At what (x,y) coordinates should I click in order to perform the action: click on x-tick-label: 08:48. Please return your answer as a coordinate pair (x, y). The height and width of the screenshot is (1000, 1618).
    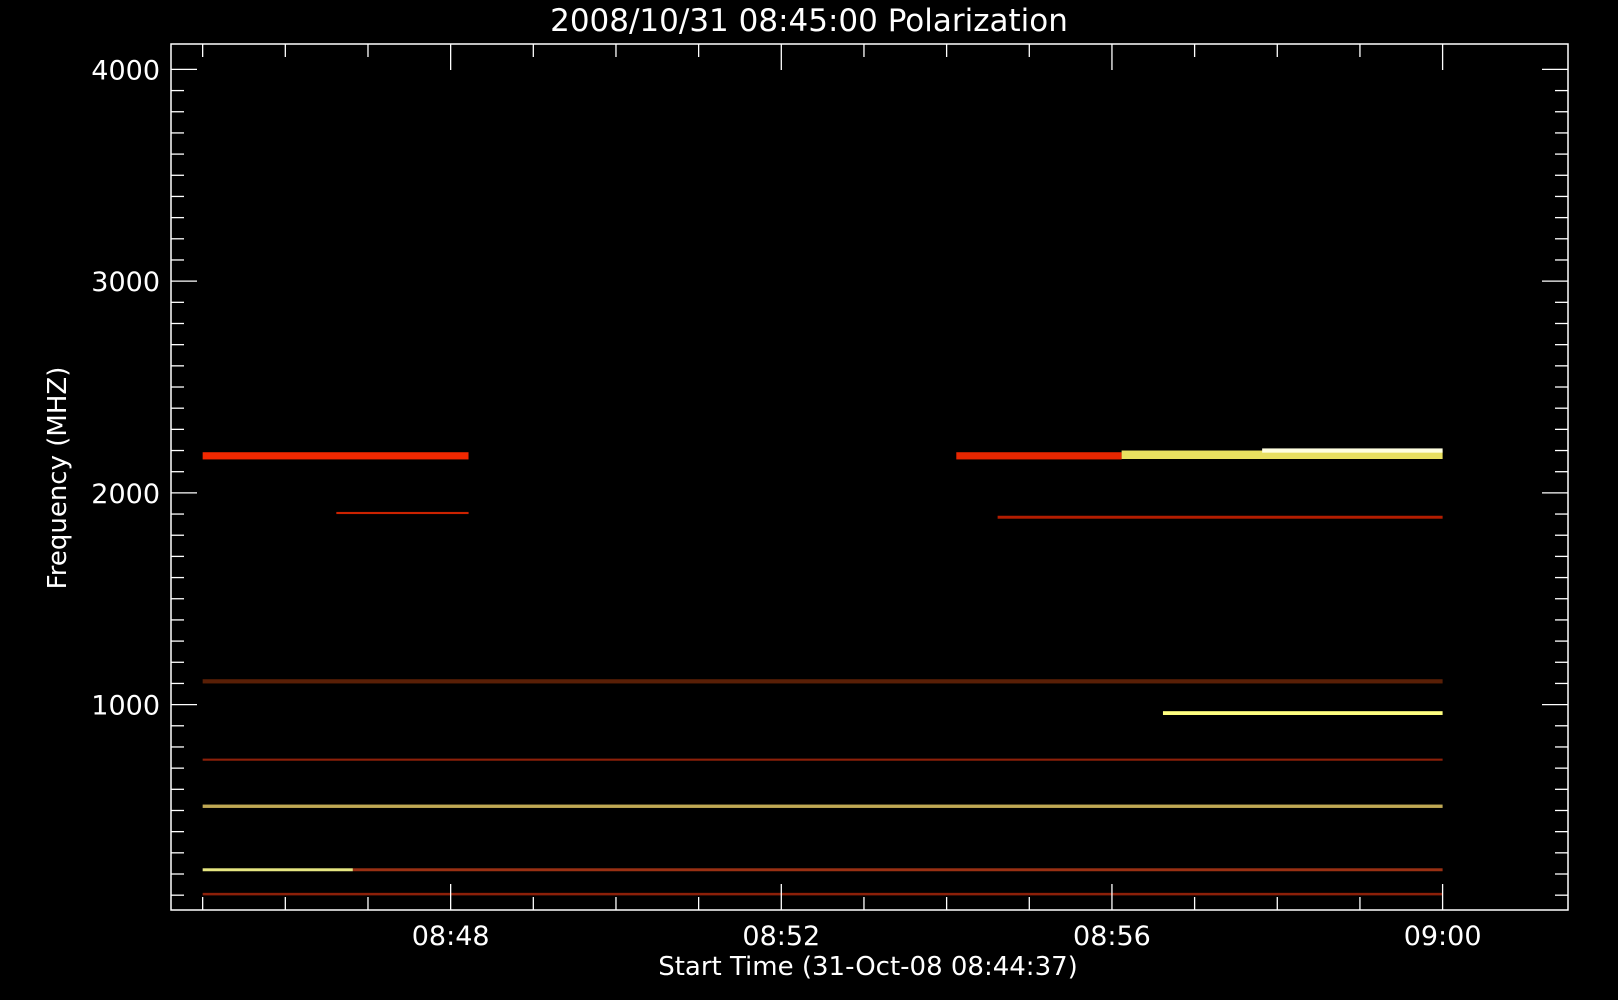
    Looking at the image, I should click on (451, 936).